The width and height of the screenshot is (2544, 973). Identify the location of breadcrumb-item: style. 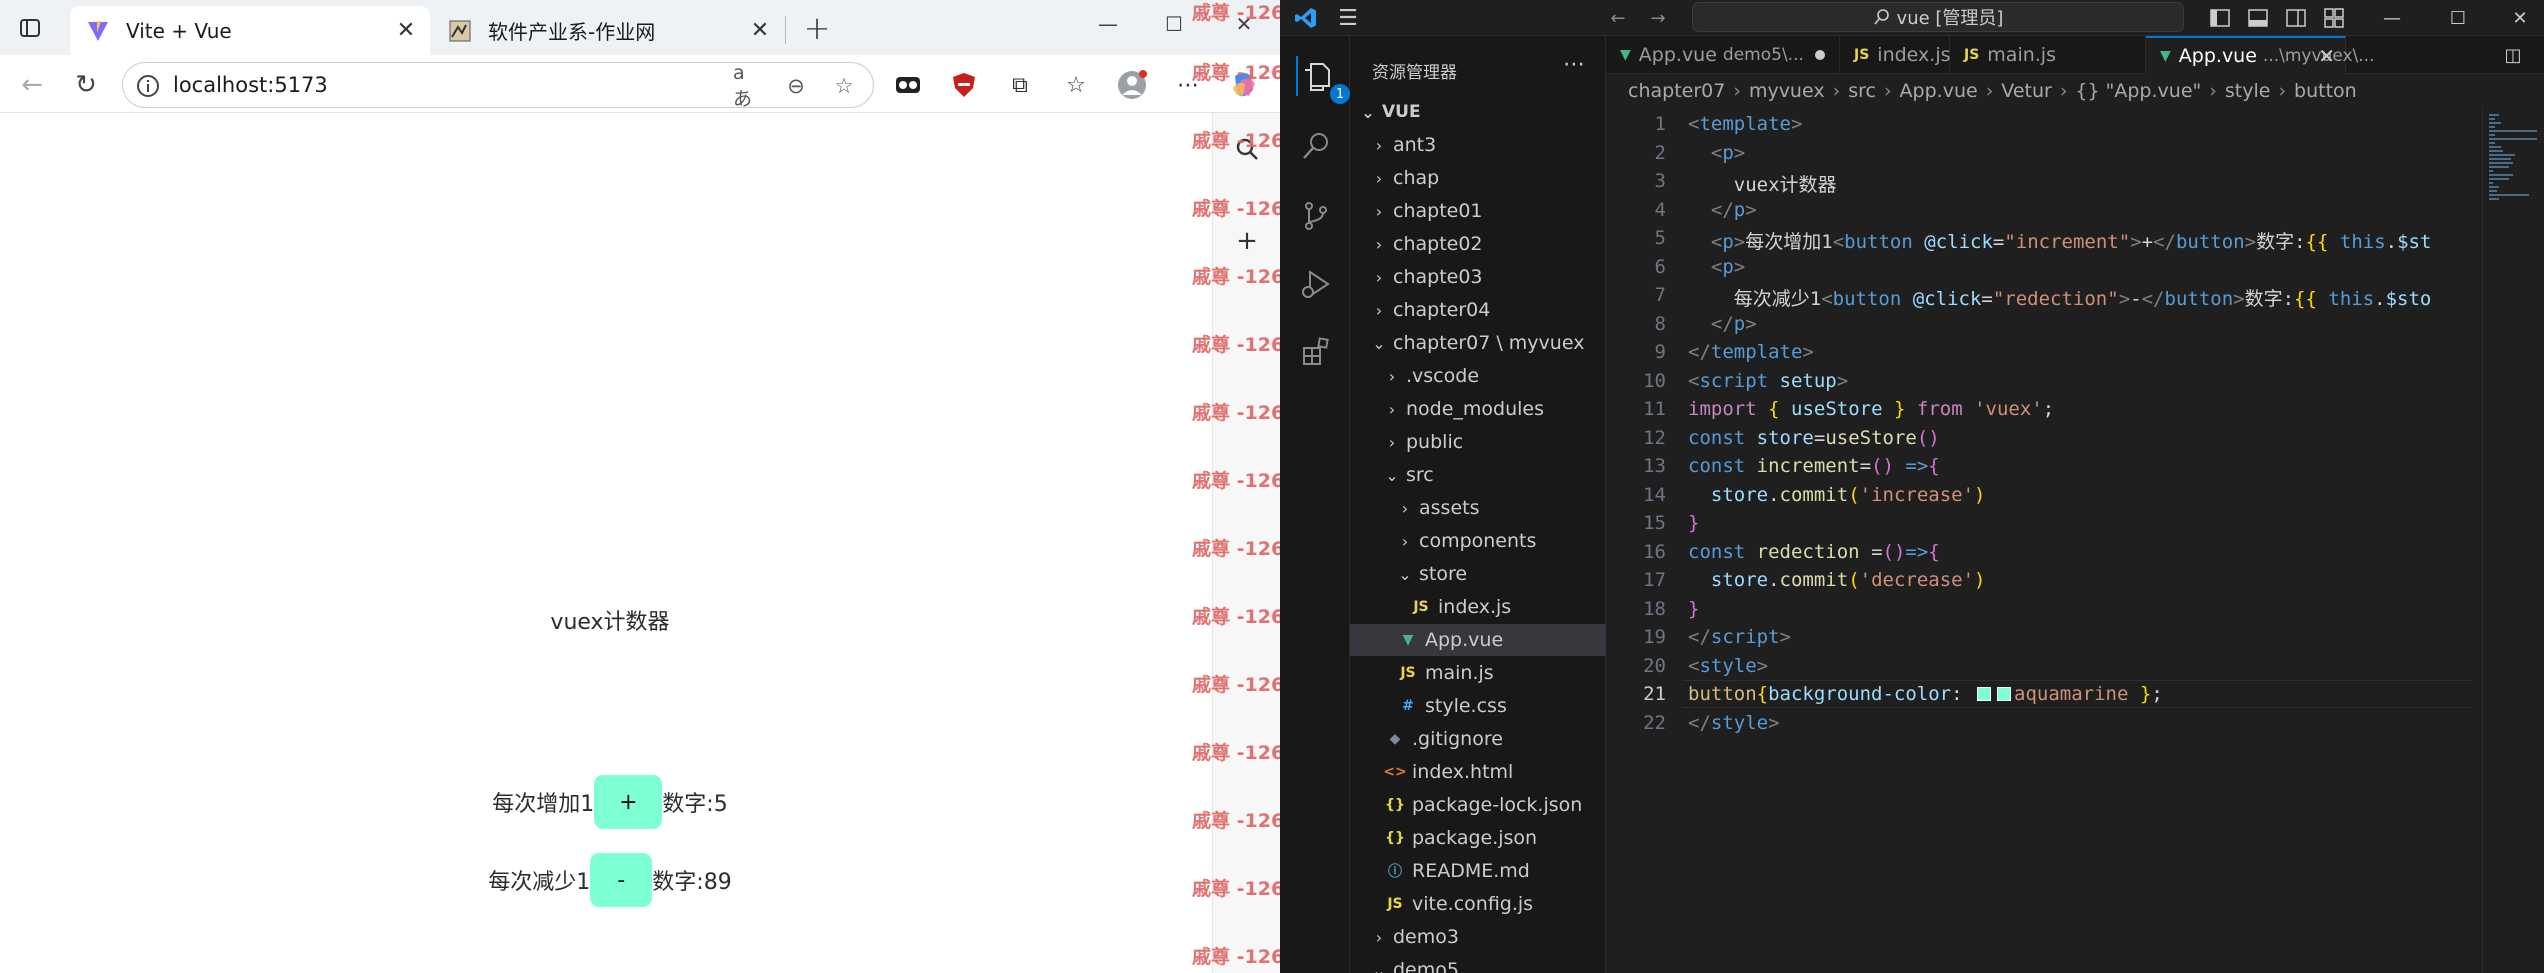
(2248, 91).